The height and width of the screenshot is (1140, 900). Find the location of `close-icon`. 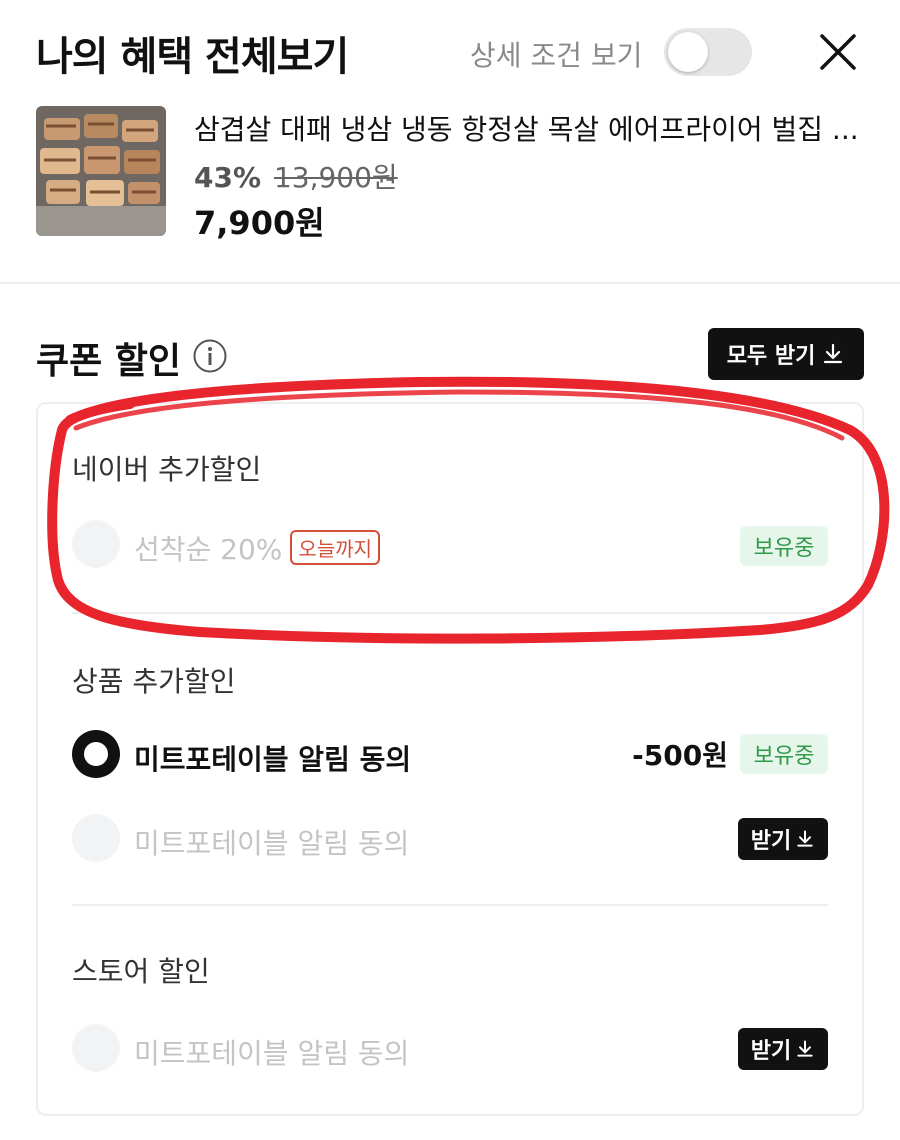

close-icon is located at coordinates (838, 52).